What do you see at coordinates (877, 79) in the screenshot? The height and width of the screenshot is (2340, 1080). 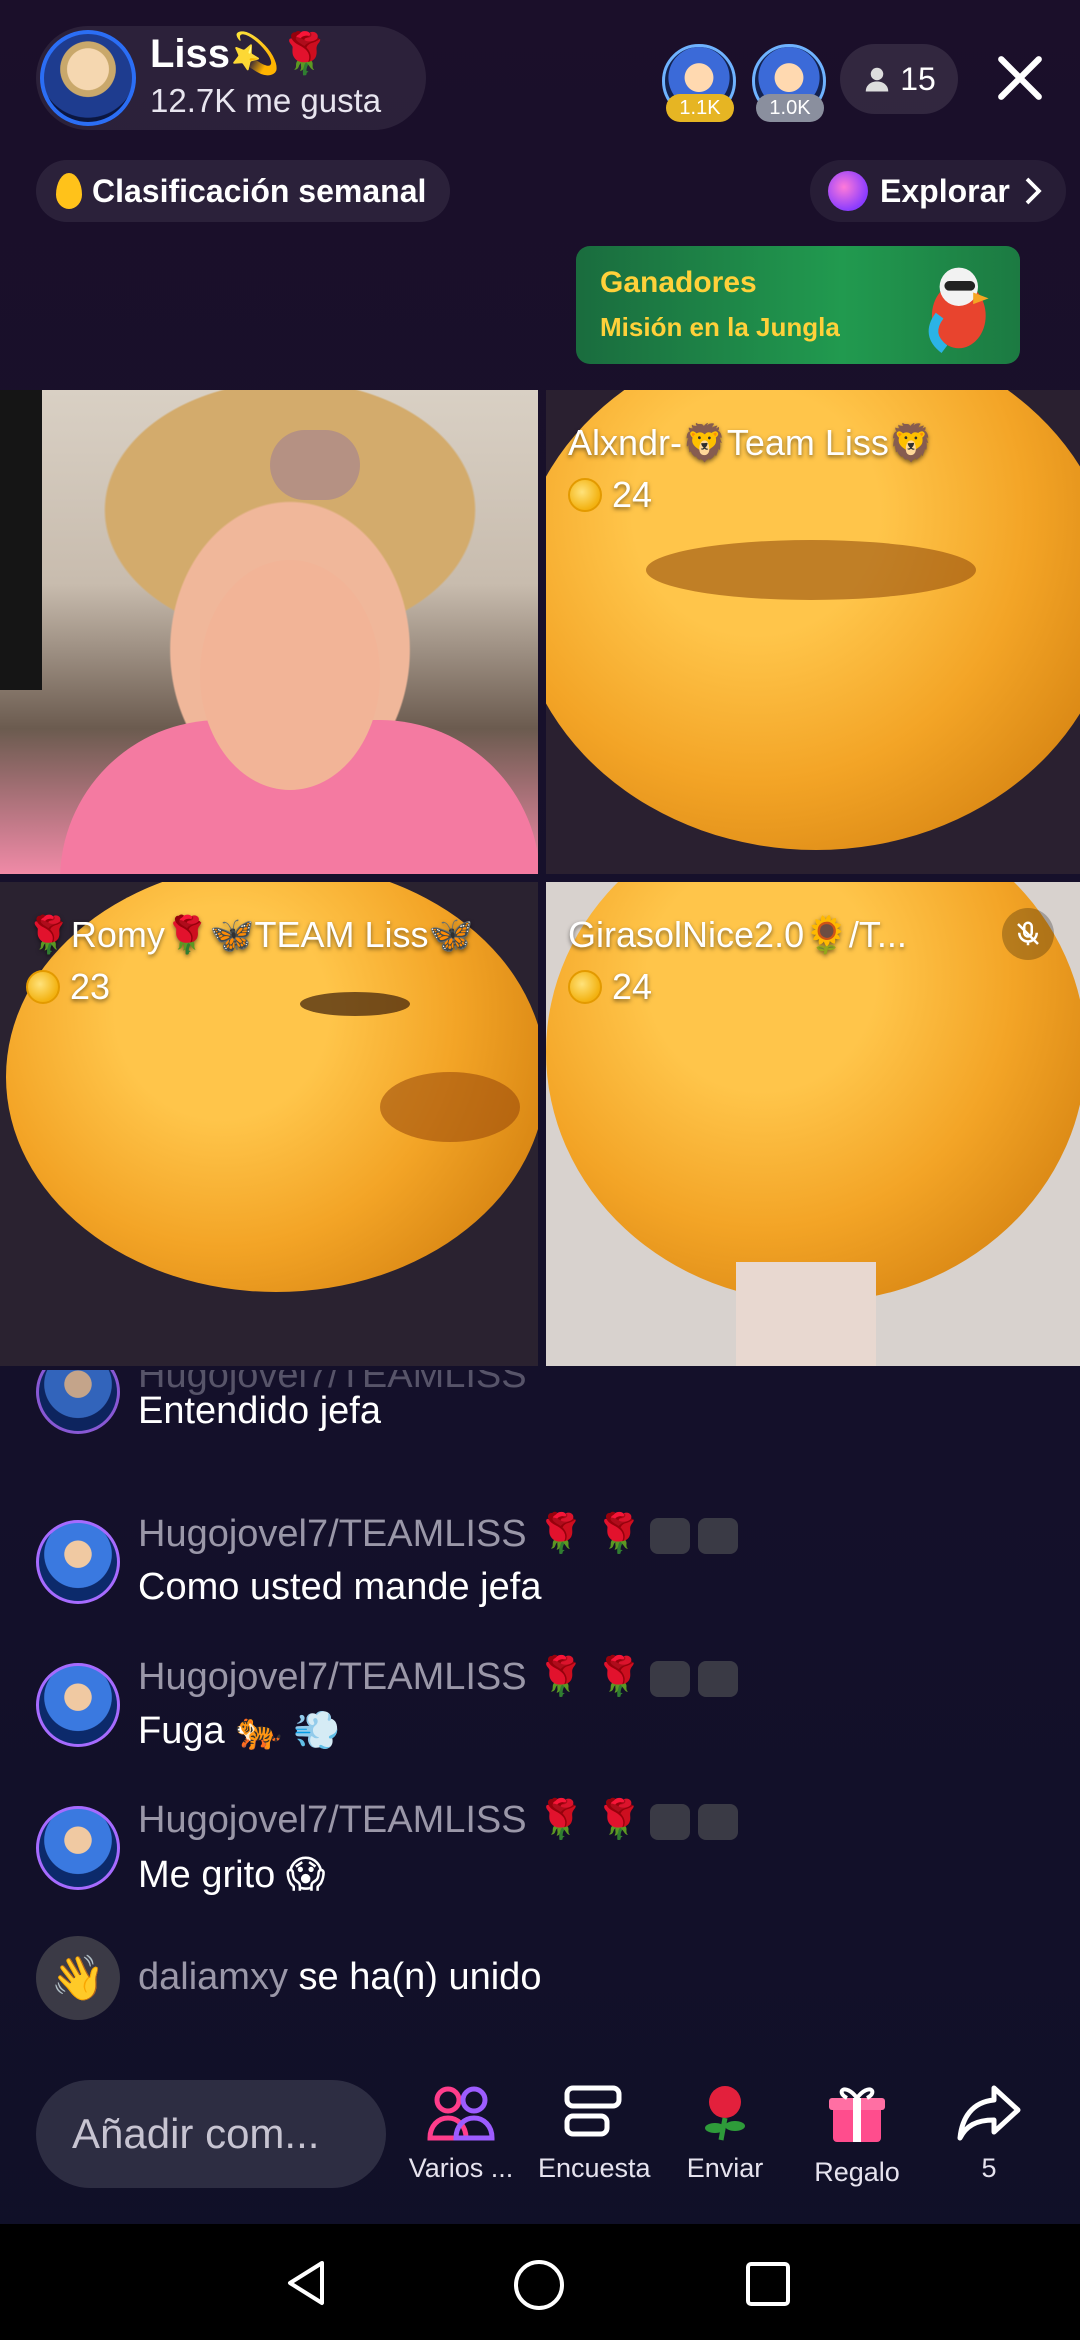 I see `person-icon` at bounding box center [877, 79].